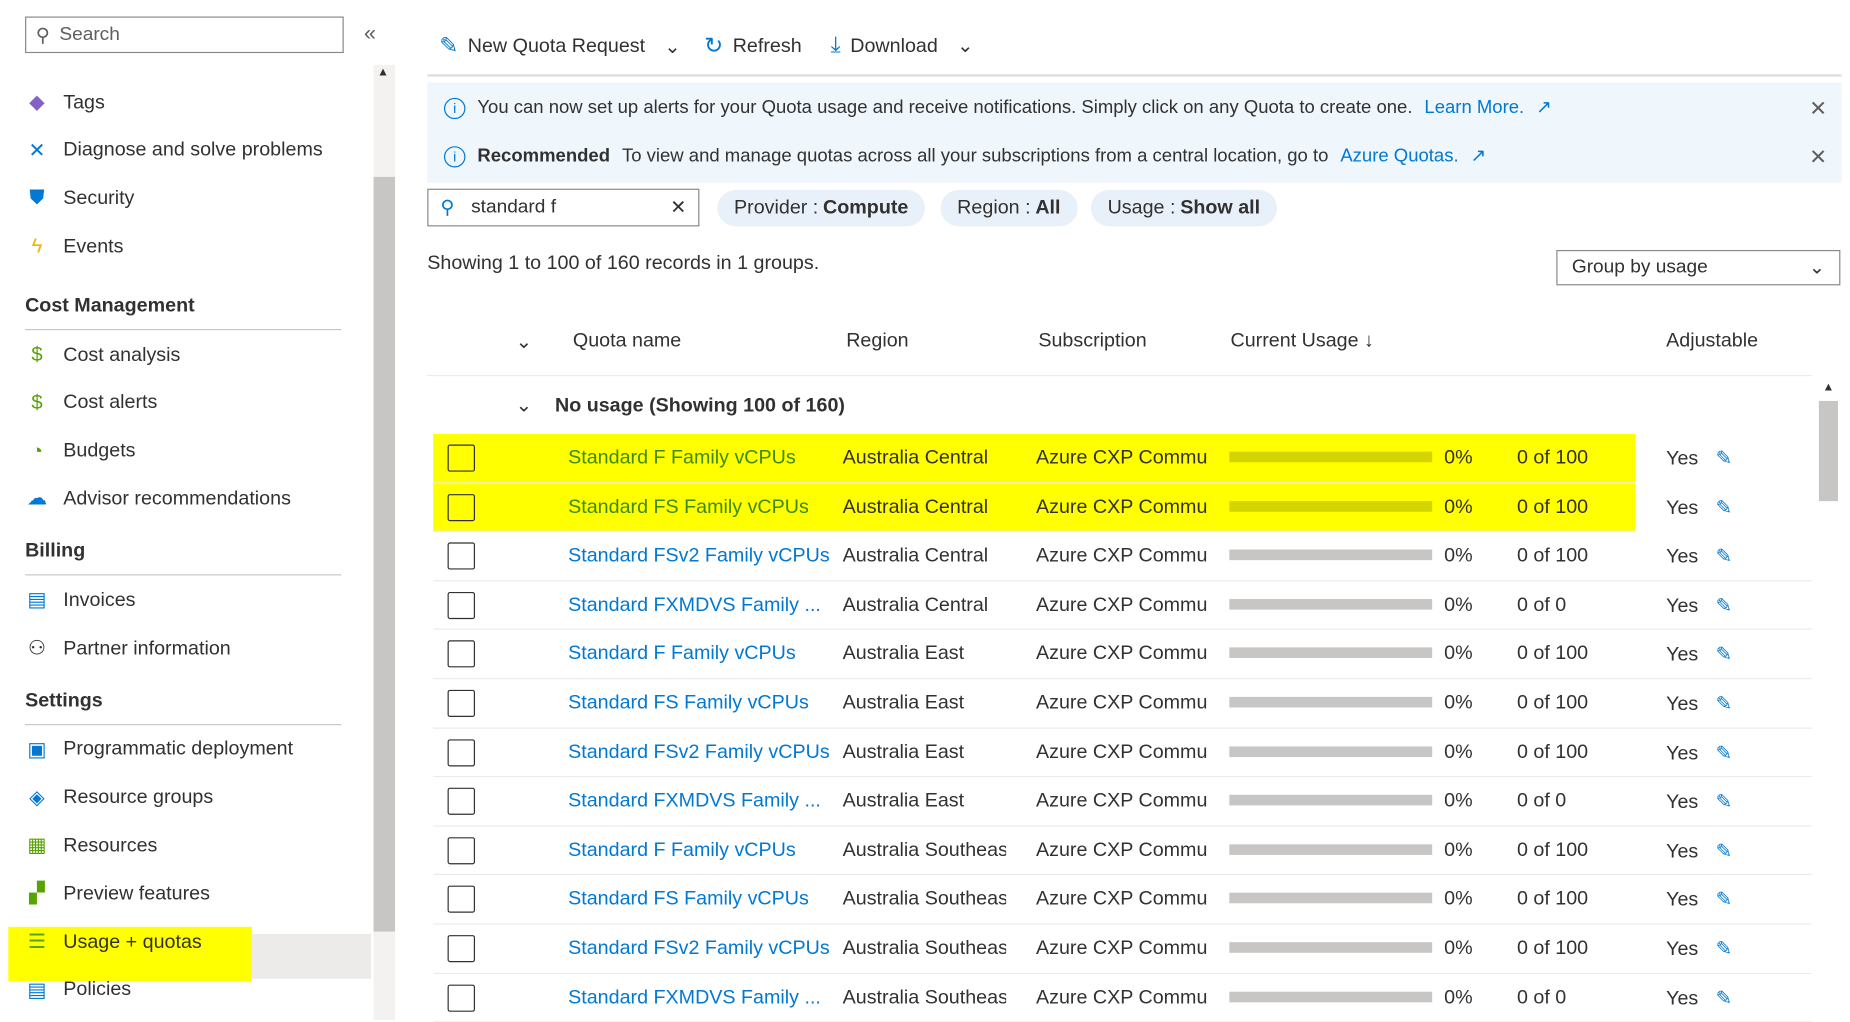 The height and width of the screenshot is (1022, 1850). Describe the element at coordinates (1698, 267) in the screenshot. I see `group-by-dropdown: Group by usage ⌄` at that location.